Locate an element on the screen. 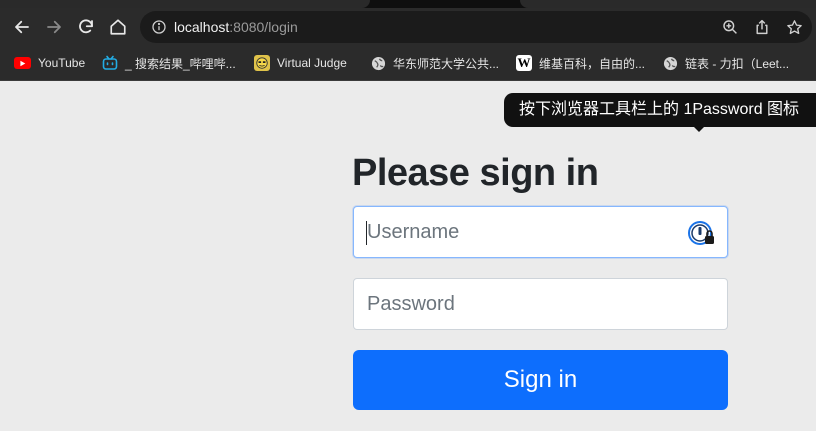 The image size is (816, 431). navigation-bar: localhost:8080/login is located at coordinates (408, 27).